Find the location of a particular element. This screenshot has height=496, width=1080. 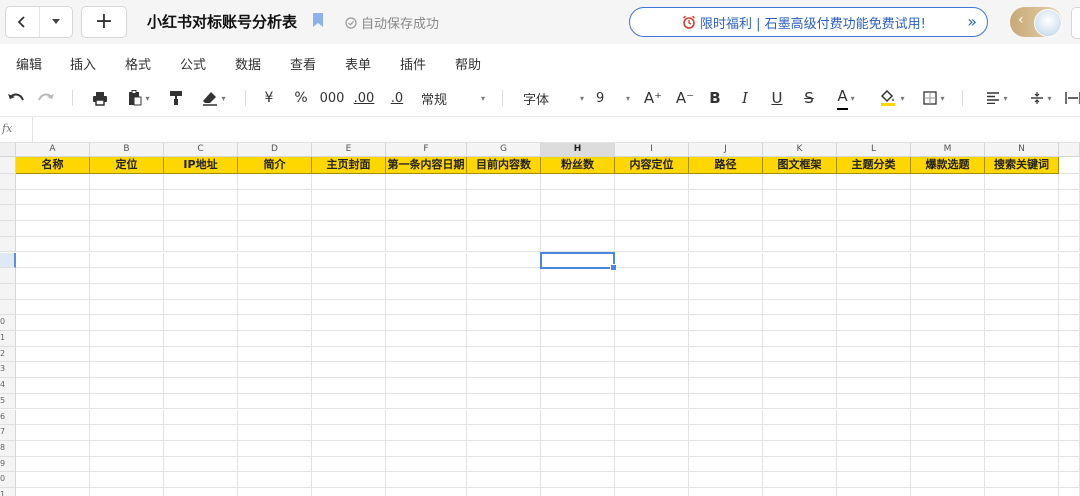

strikethrough-button: S is located at coordinates (809, 98).